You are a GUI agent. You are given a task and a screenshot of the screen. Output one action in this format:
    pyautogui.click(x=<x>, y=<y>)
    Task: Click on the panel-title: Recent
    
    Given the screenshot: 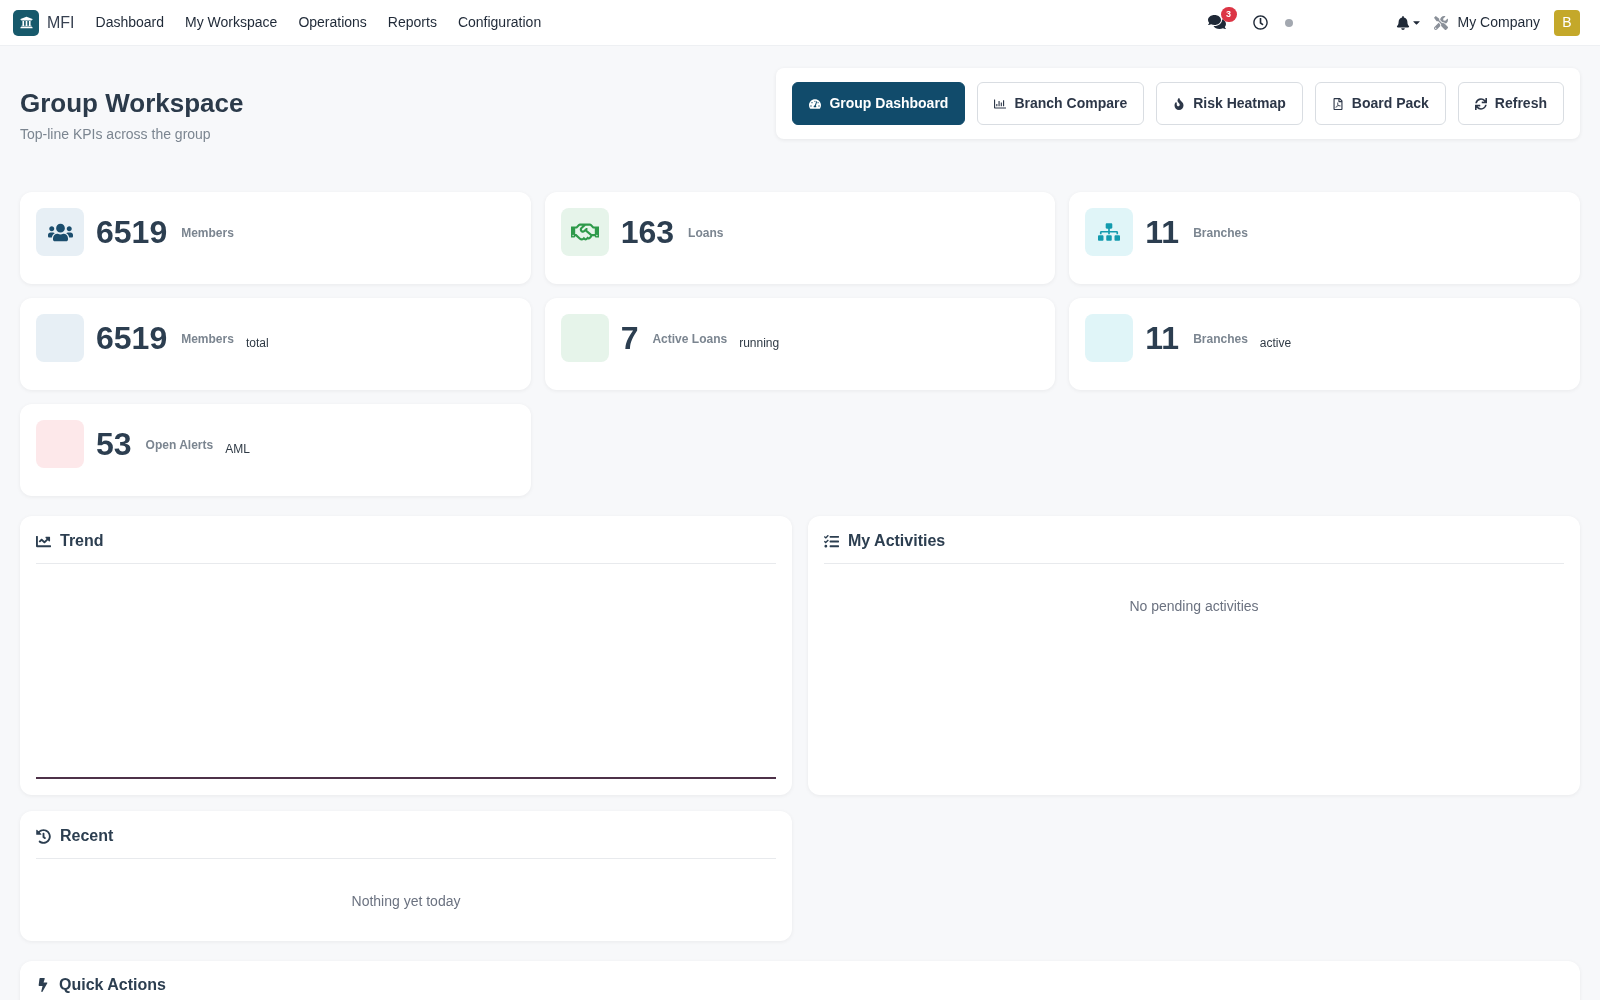 What is the action you would take?
    pyautogui.click(x=87, y=836)
    